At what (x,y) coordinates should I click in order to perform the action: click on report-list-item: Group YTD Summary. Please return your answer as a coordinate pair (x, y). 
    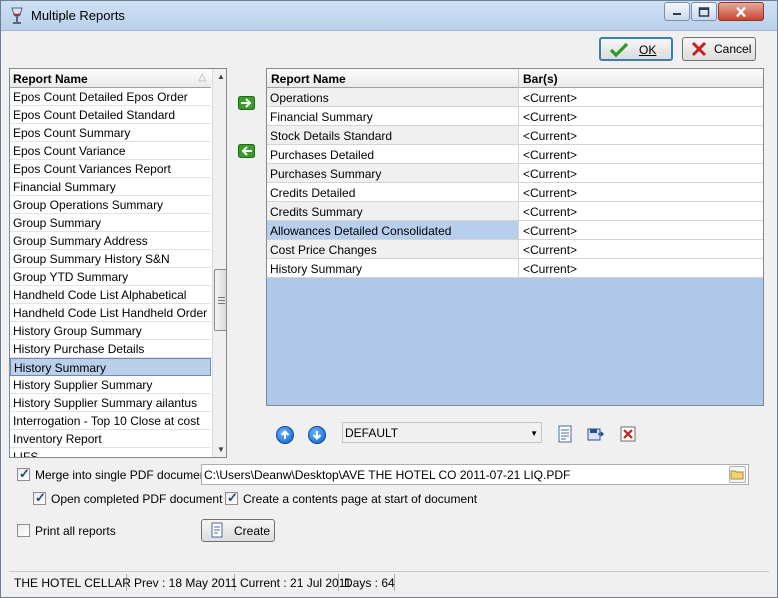
    Looking at the image, I should click on (110, 277).